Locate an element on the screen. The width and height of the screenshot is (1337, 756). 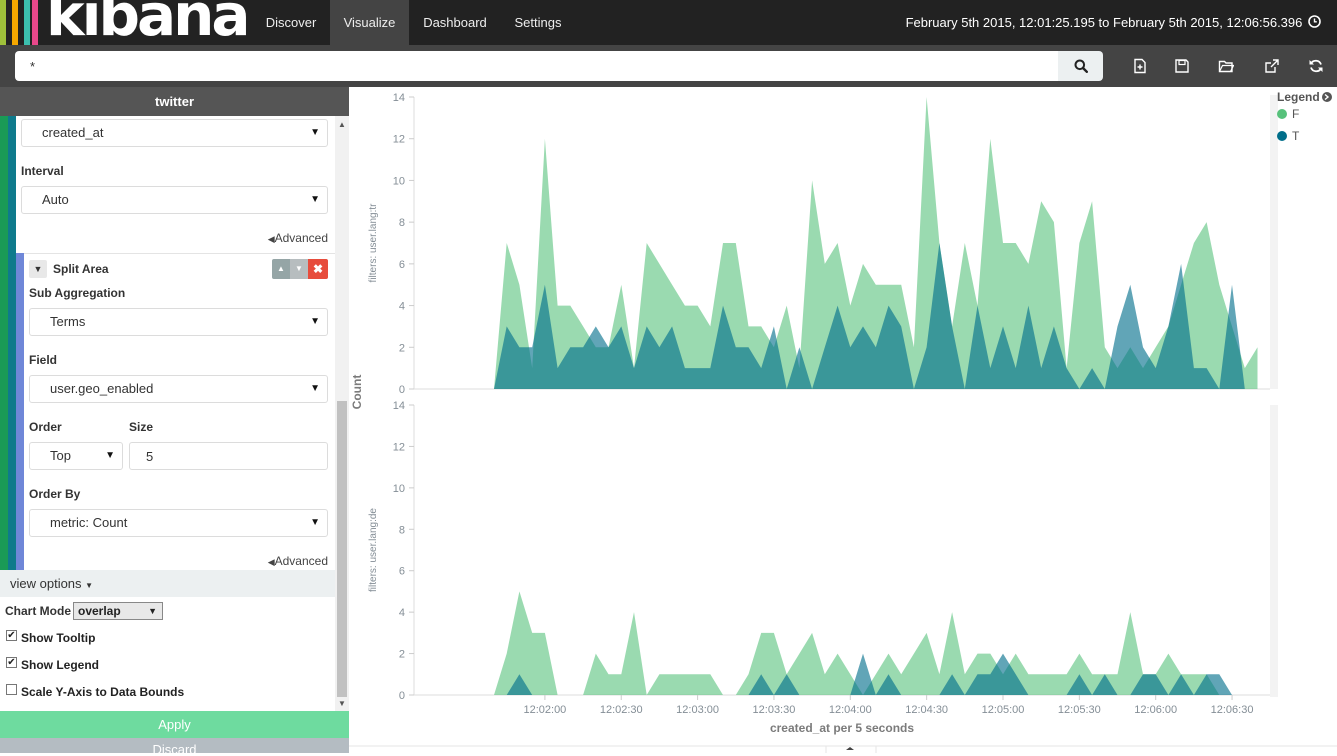
search-bar is located at coordinates (668, 66).